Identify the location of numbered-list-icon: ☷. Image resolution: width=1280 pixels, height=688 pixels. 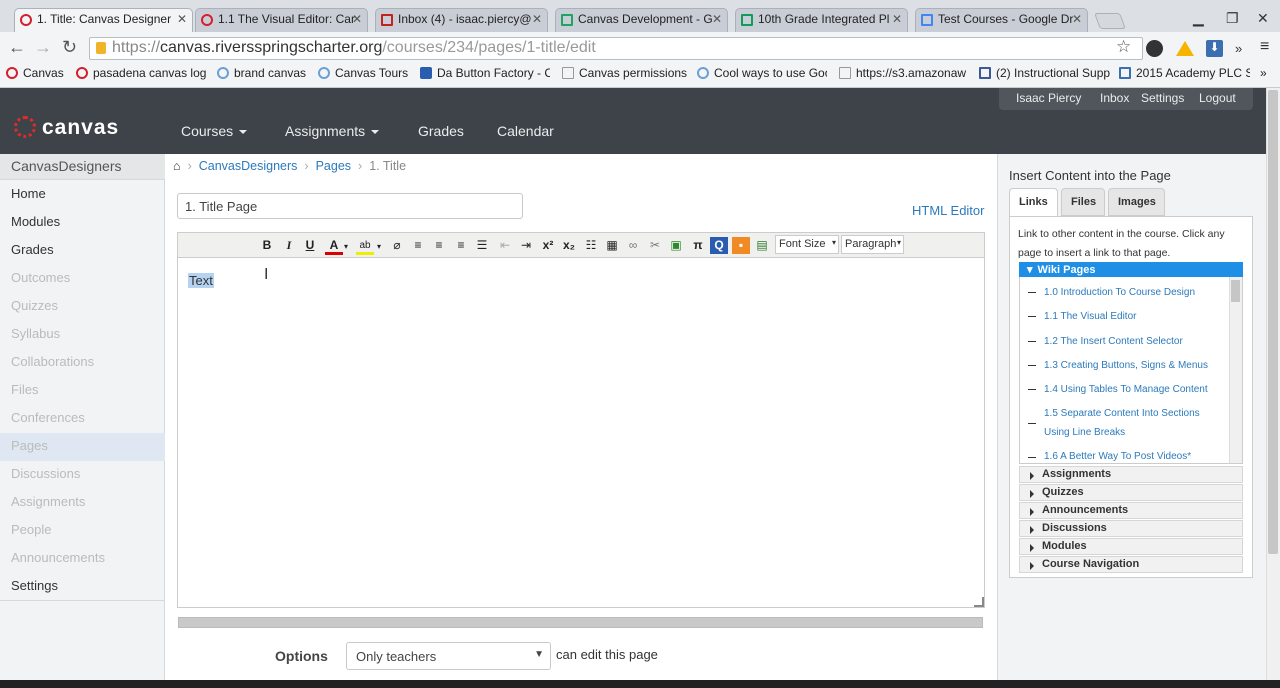
(591, 245).